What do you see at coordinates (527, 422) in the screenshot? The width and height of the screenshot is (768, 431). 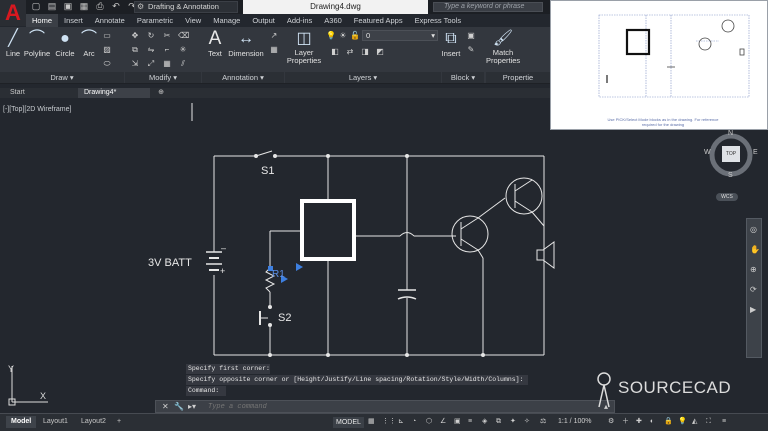 I see `auto-scale-icon: ✧` at bounding box center [527, 422].